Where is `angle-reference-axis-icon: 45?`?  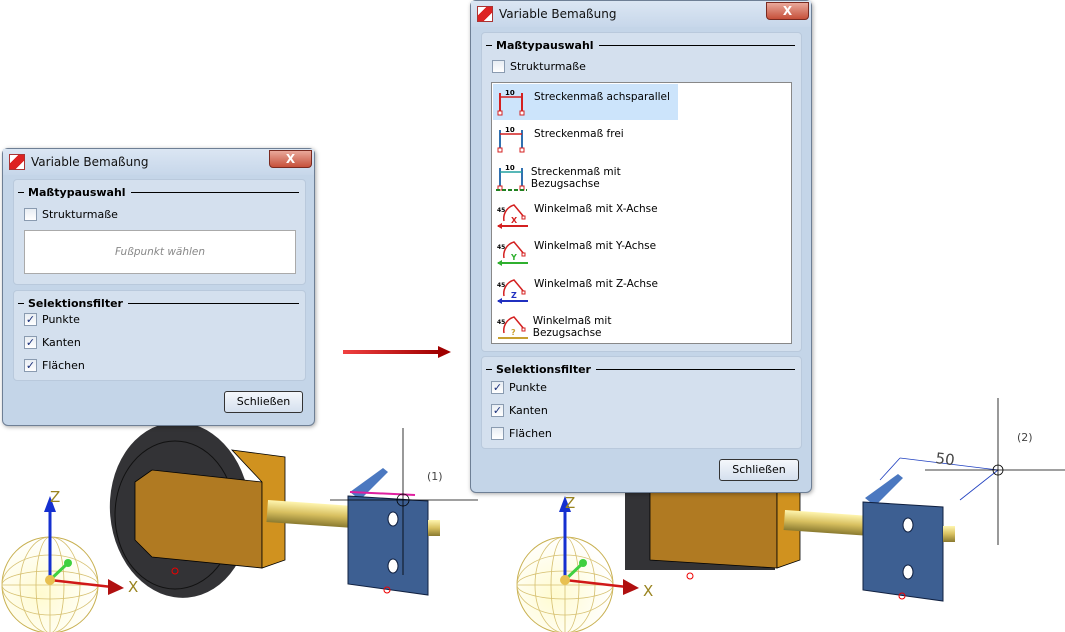 angle-reference-axis-icon: 45? is located at coordinates (512, 327).